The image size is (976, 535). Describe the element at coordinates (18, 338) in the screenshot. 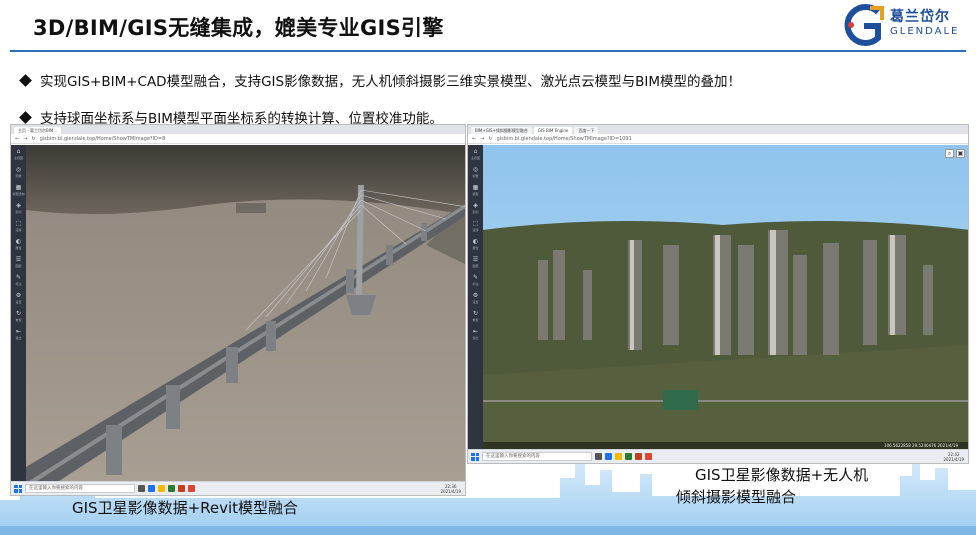

I see `sidebar-item-label: 退出` at that location.